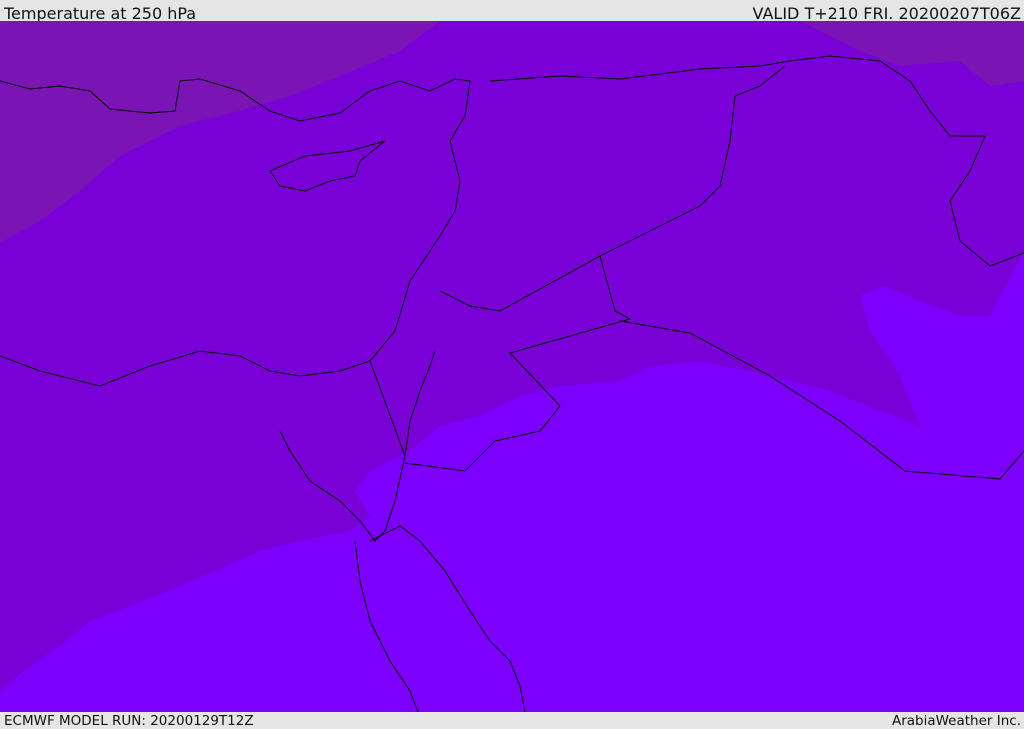 This screenshot has height=729, width=1024. Describe the element at coordinates (129, 721) in the screenshot. I see `model-run: ECMWF MODEL RUN: 20200129T12Z` at that location.